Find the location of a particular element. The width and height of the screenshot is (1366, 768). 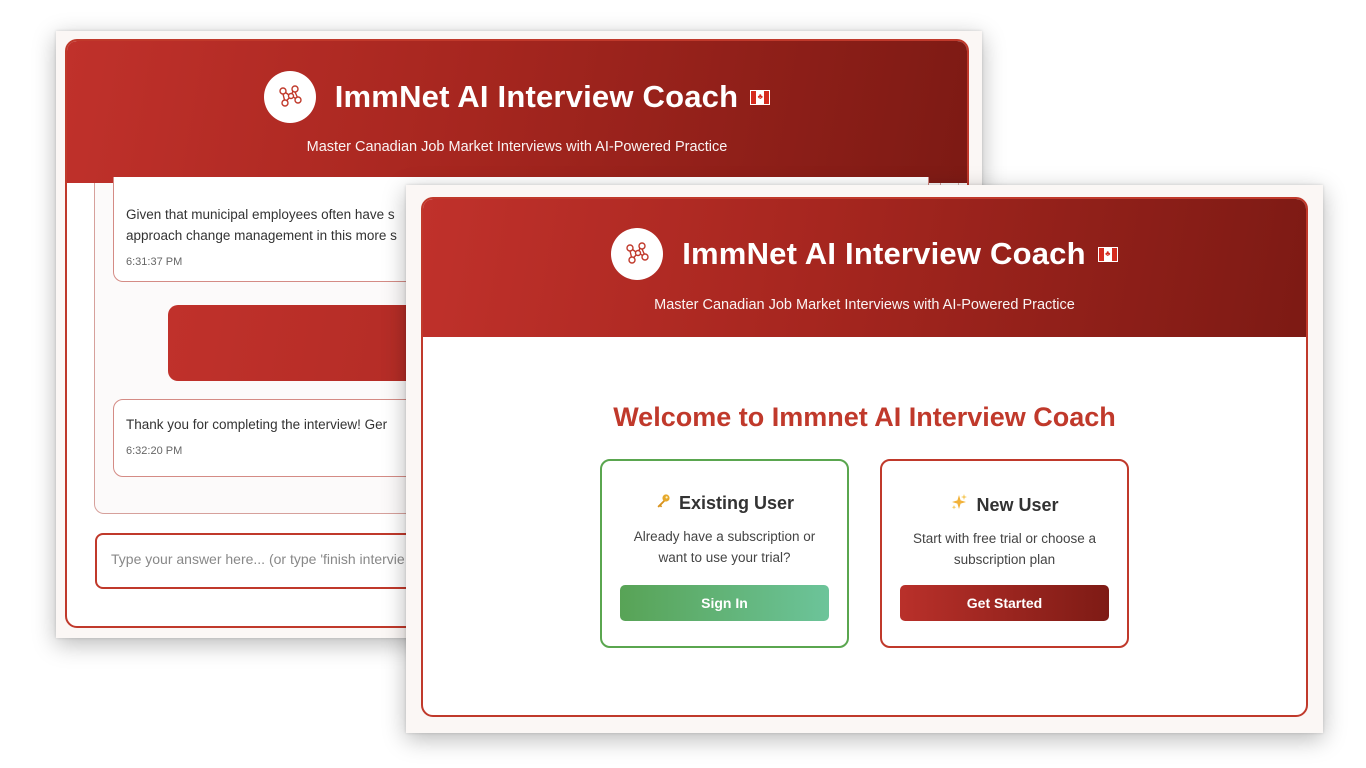

sign-in-button: Sign In is located at coordinates (724, 603).